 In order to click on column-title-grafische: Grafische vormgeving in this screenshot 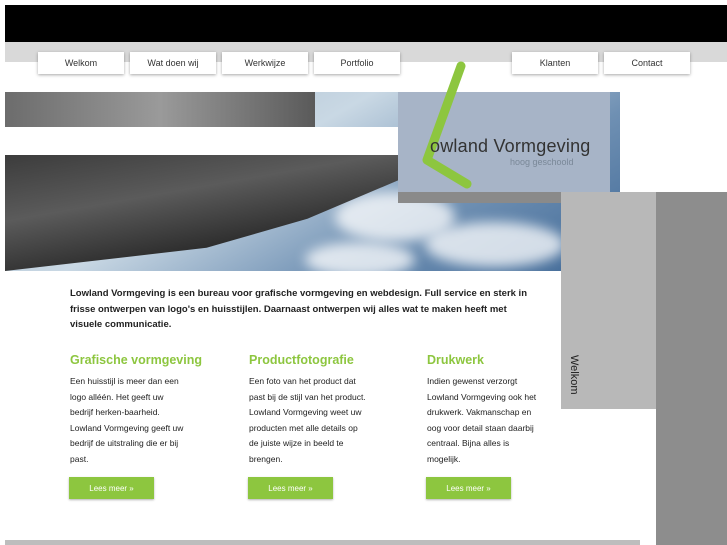, I will do `click(136, 360)`.